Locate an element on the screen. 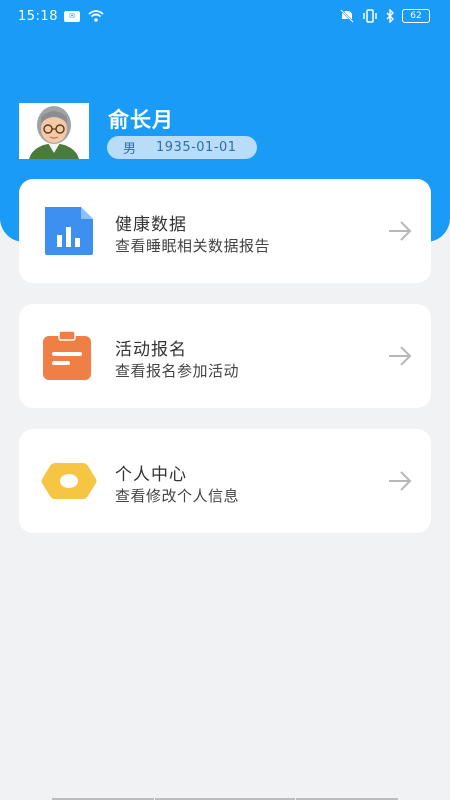 This screenshot has height=800, width=450. chart-icon is located at coordinates (69, 231).